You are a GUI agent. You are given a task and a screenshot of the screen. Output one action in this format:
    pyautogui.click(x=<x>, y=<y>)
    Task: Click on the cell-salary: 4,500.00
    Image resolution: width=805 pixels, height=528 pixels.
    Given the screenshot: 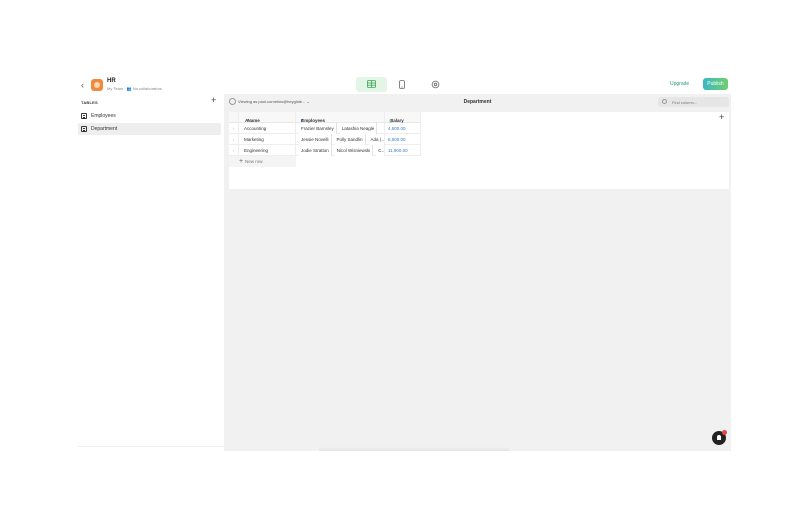 What is the action you would take?
    pyautogui.click(x=403, y=128)
    